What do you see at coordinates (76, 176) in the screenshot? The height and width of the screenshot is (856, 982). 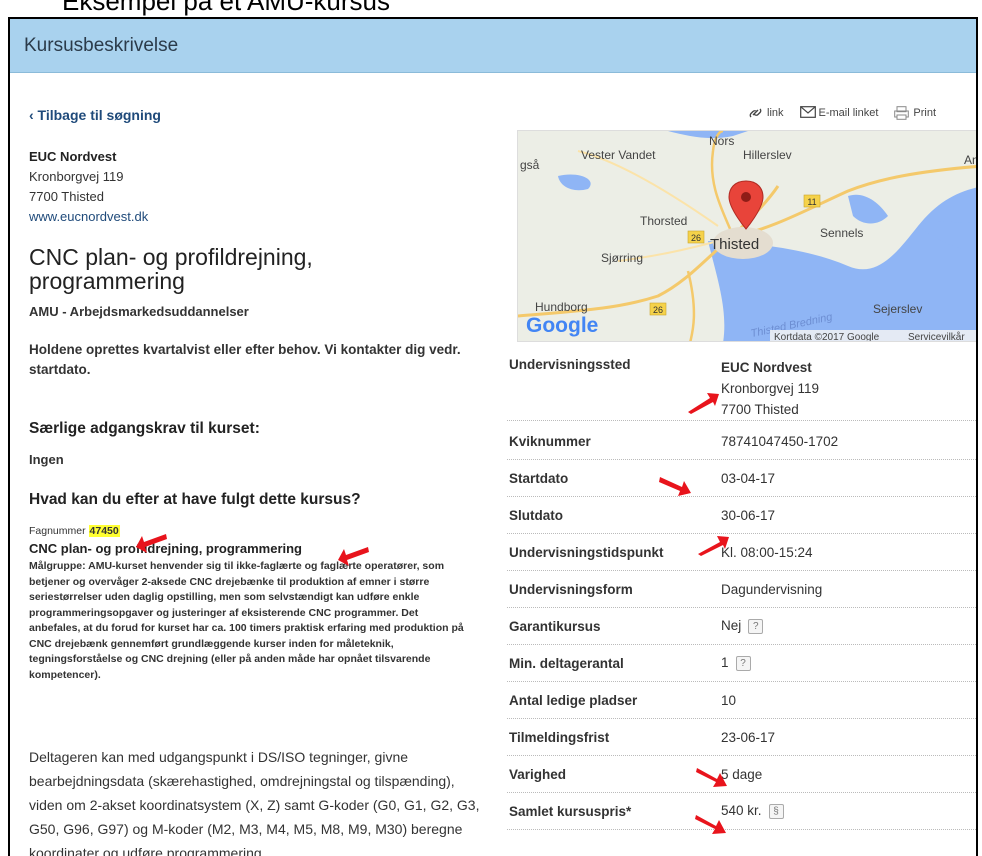 I see `provider-street: Kronborgvej 119` at bounding box center [76, 176].